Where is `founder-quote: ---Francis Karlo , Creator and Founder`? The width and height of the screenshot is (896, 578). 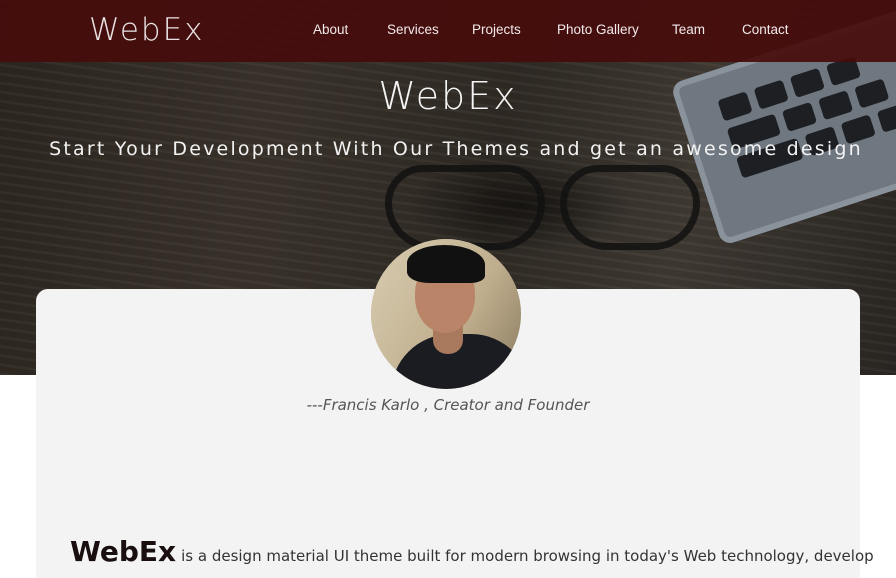
founder-quote: ---Francis Karlo , Creator and Founder is located at coordinates (448, 405).